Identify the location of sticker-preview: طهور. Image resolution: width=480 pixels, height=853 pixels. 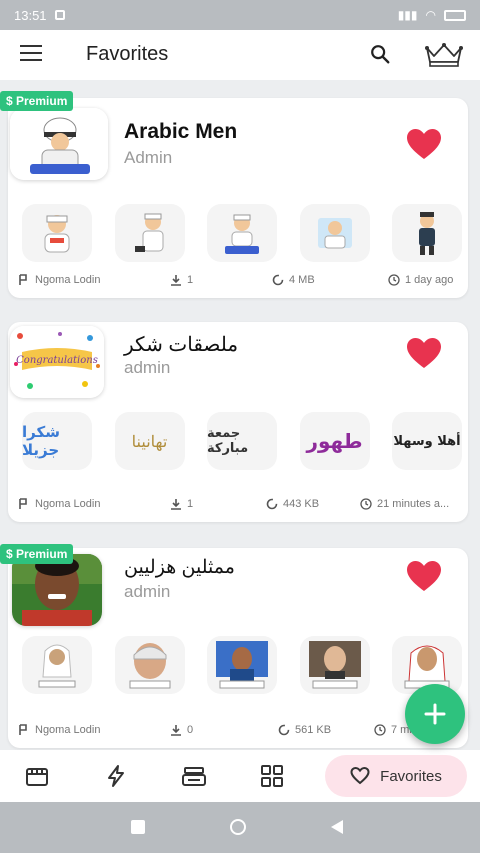
(334, 441).